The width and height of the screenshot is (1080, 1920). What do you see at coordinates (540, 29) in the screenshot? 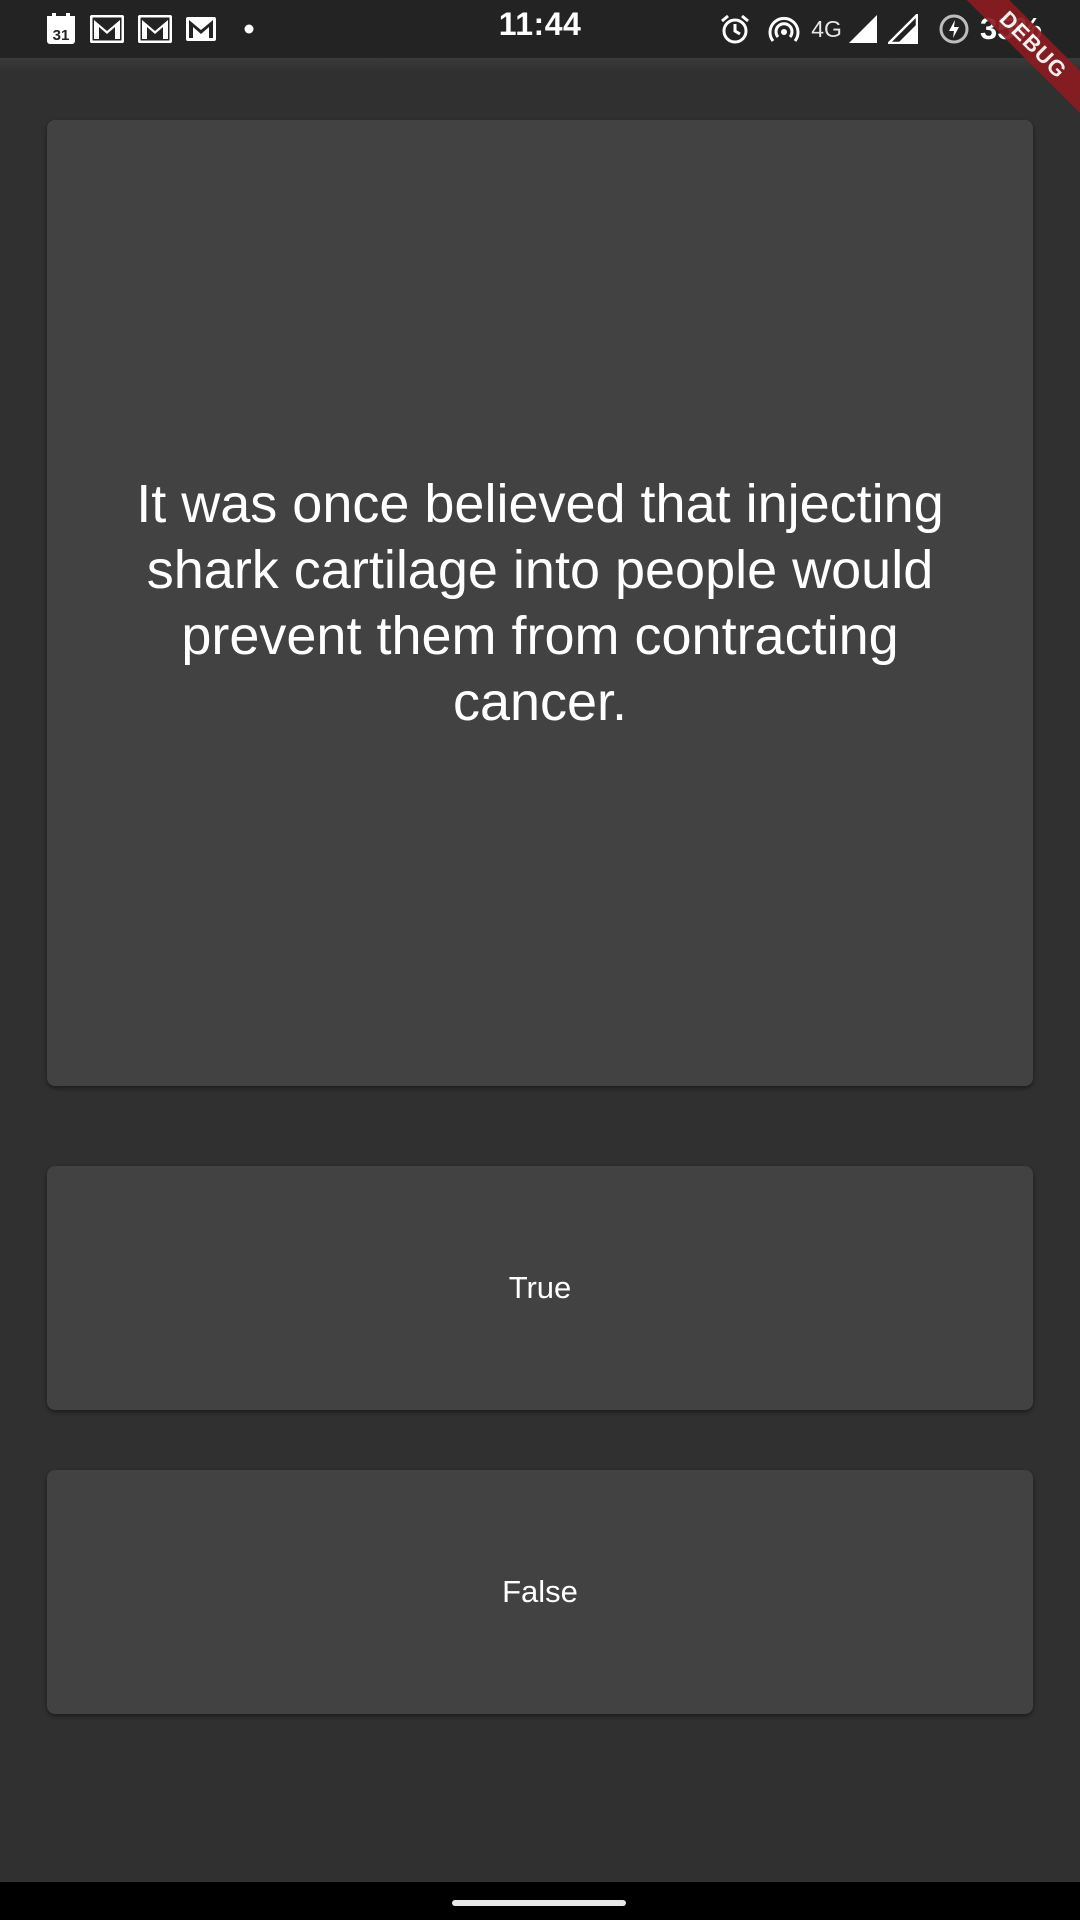
I see `status-bar: 31 11:44 4G` at bounding box center [540, 29].